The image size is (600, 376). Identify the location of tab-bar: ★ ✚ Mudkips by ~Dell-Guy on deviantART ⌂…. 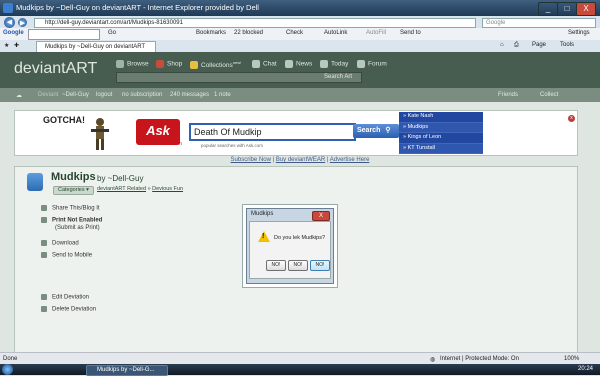
(300, 46).